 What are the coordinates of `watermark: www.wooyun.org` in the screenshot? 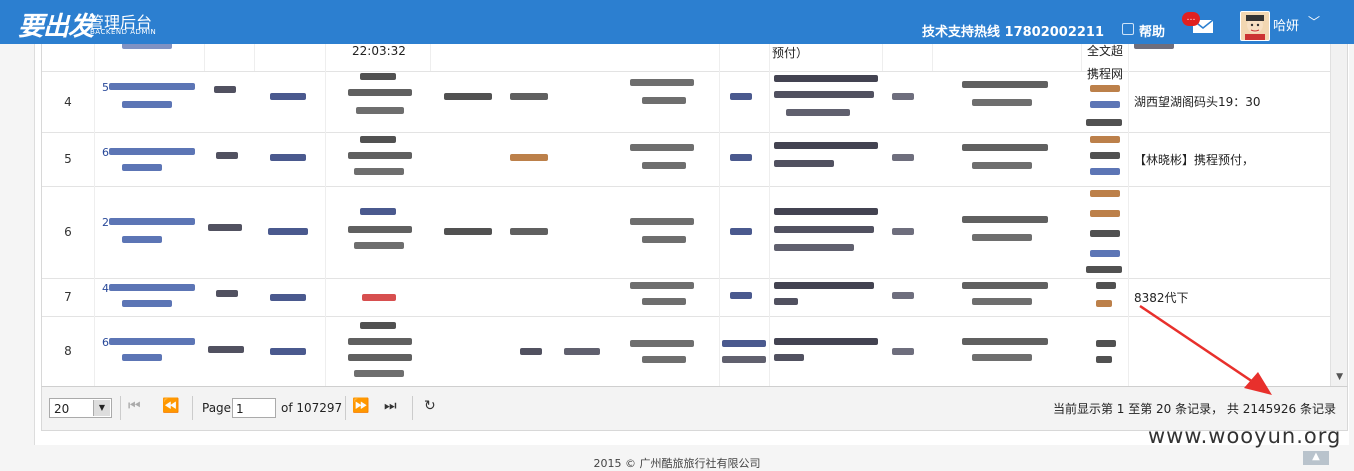 It's located at (1245, 436).